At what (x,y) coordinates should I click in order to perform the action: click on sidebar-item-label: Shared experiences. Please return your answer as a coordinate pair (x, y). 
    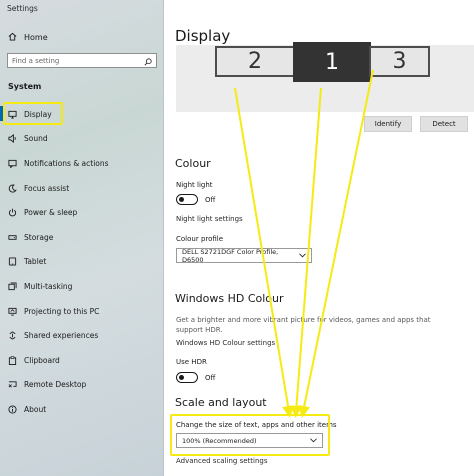
    Looking at the image, I should click on (61, 336).